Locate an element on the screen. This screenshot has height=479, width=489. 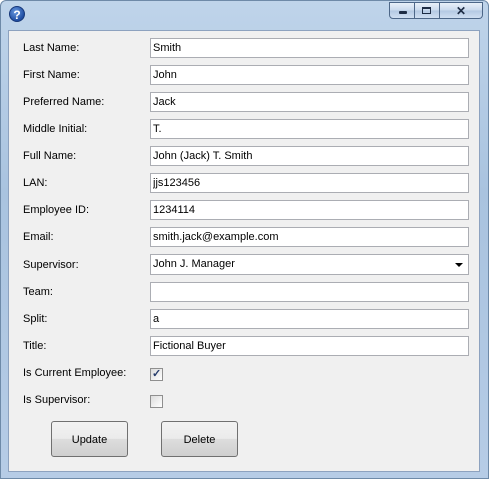
team-field is located at coordinates (309, 292).